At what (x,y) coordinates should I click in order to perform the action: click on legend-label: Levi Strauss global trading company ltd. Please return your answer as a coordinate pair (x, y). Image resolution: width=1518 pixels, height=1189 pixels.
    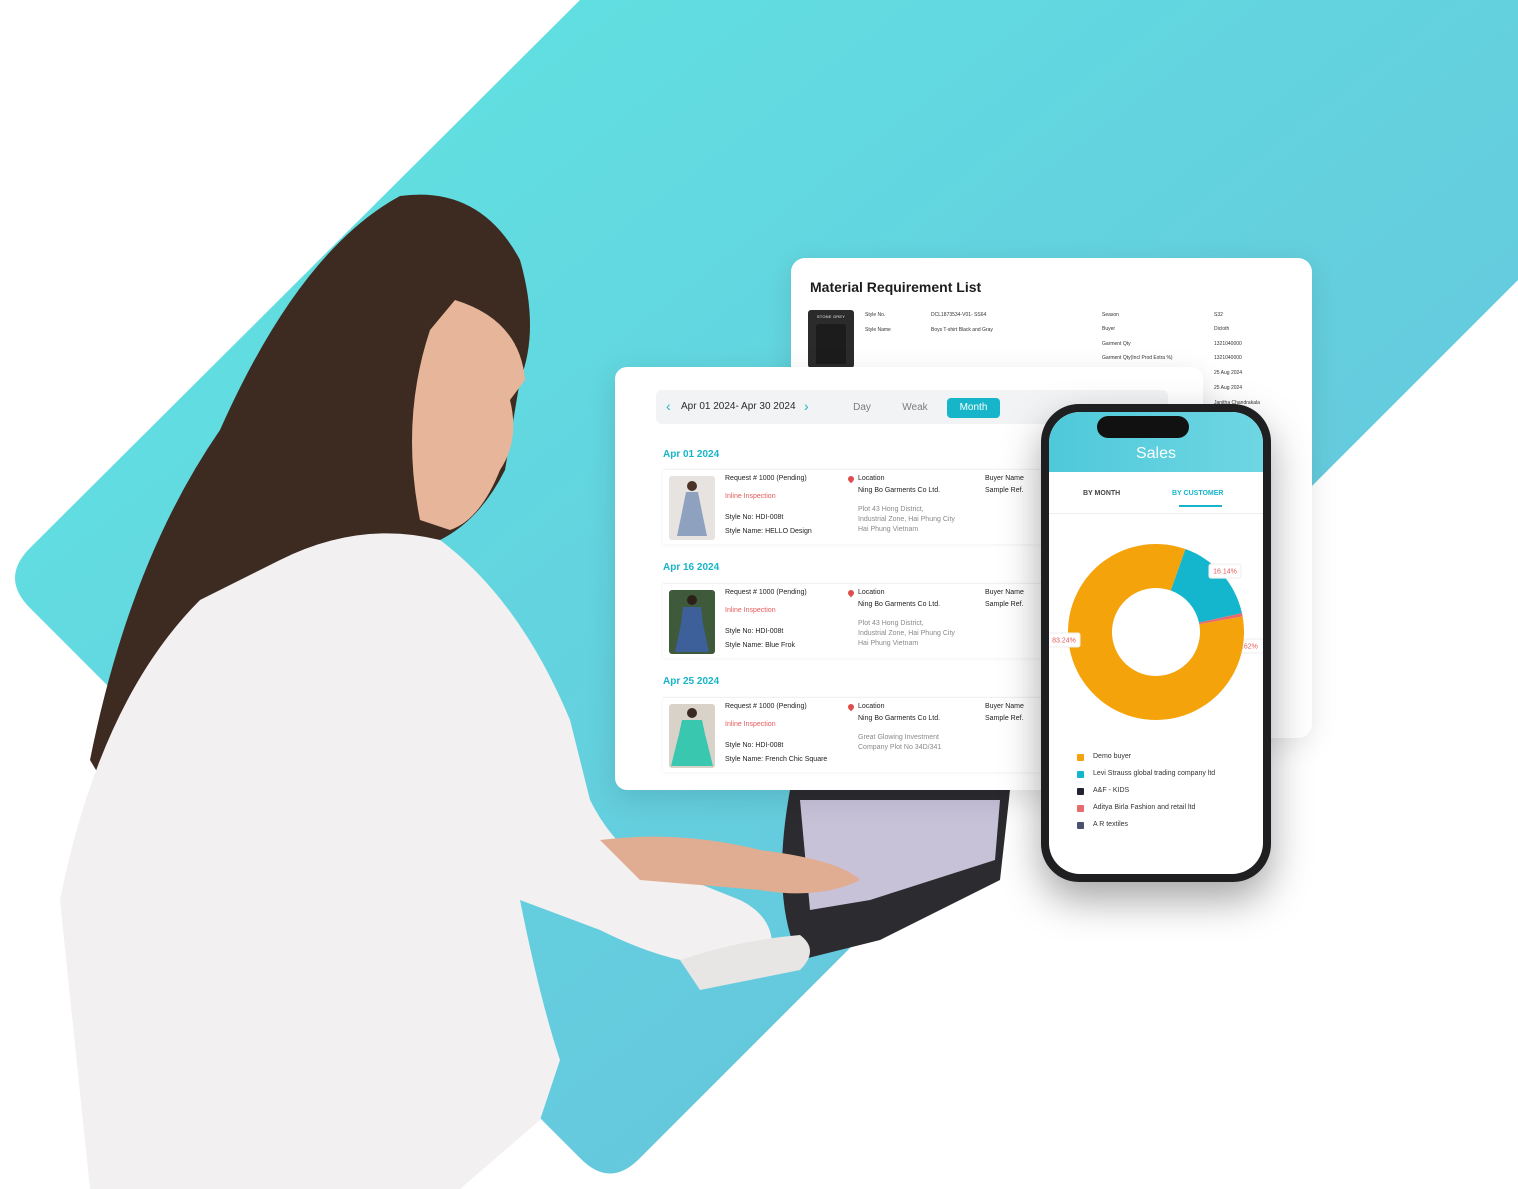
    Looking at the image, I should click on (1154, 773).